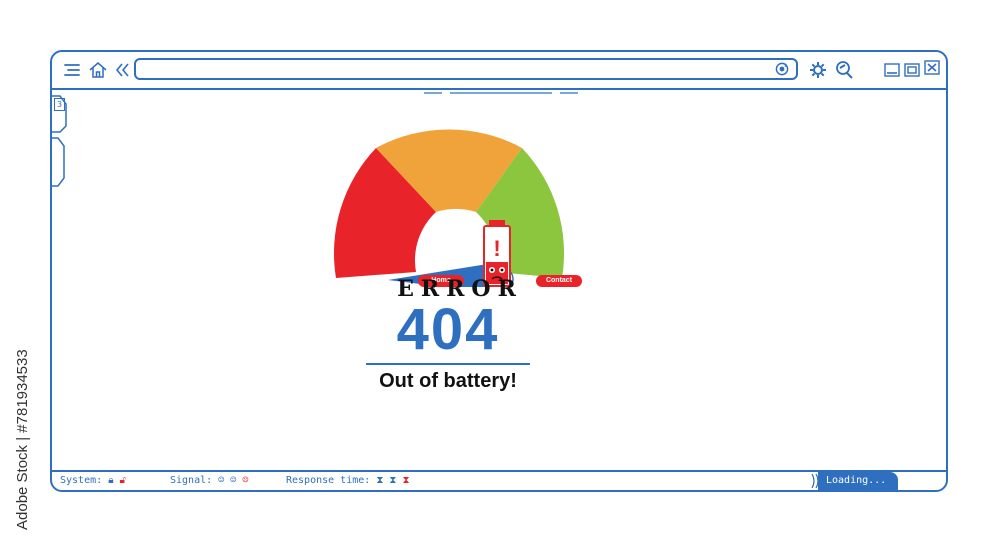  I want to click on double-chevron-left-icon, so click(122, 70).